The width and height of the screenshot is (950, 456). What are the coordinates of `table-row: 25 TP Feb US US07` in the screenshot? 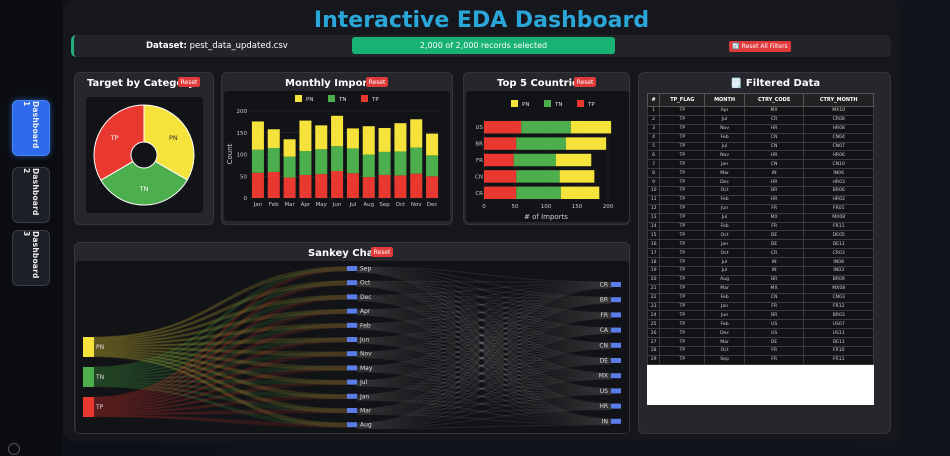 It's located at (760, 324).